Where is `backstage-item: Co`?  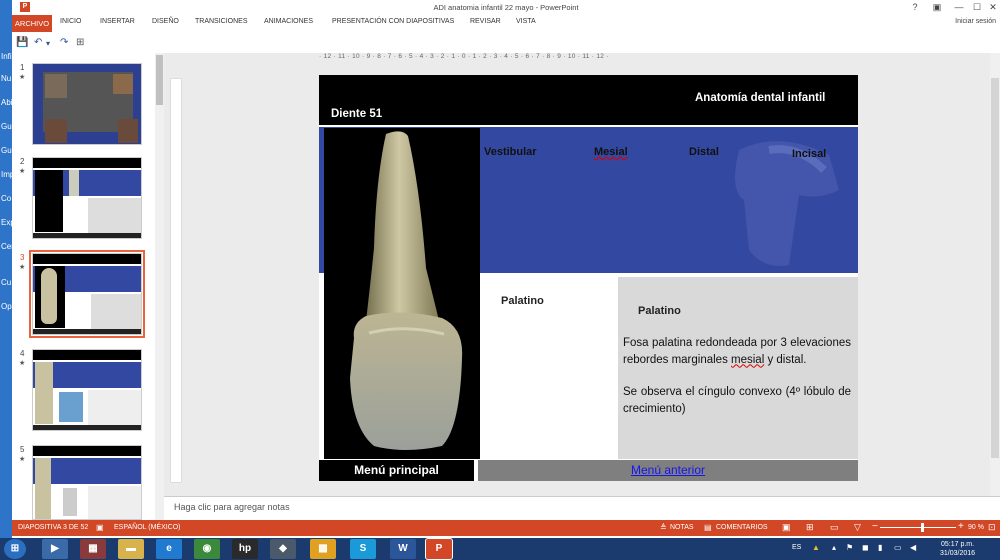 backstage-item: Co is located at coordinates (6, 198).